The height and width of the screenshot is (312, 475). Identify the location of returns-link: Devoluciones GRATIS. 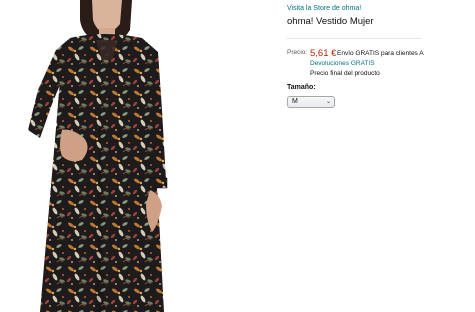
(342, 63).